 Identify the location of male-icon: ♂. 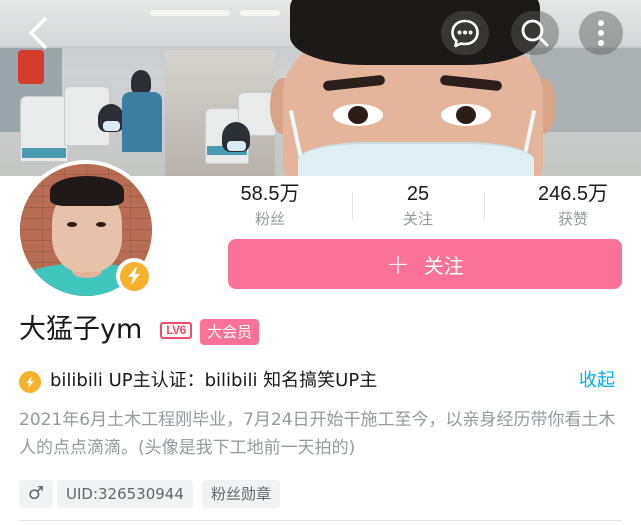
(36, 493).